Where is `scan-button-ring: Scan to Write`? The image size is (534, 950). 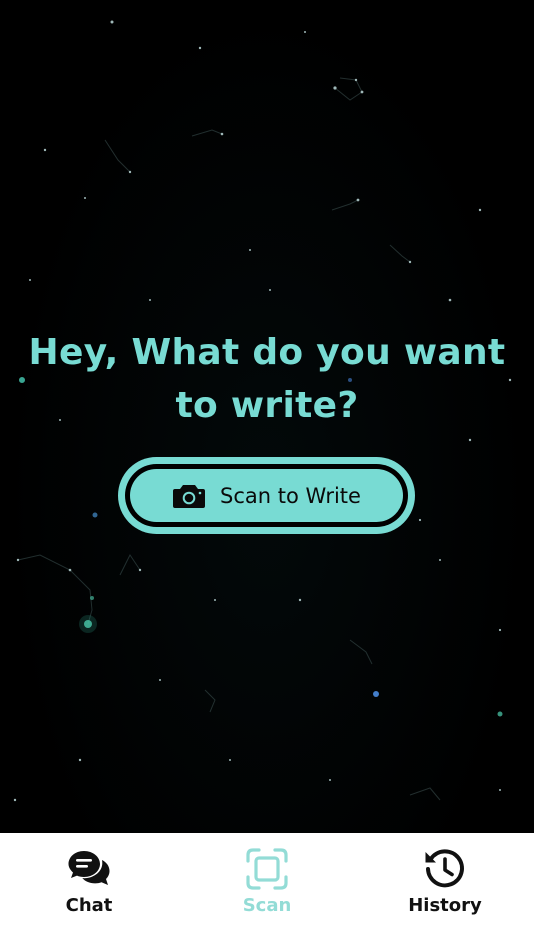
scan-button-ring: Scan to Write is located at coordinates (266, 495).